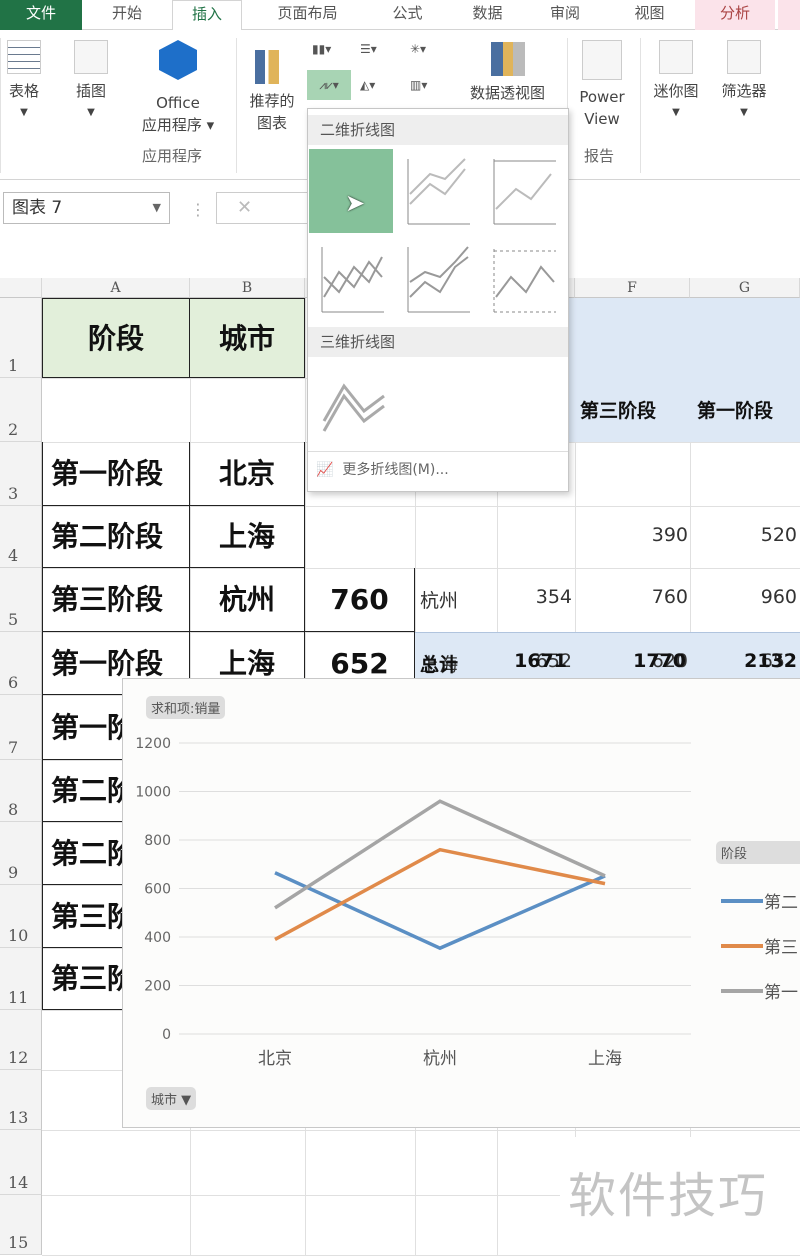  I want to click on row-header-10: 10, so click(21, 916).